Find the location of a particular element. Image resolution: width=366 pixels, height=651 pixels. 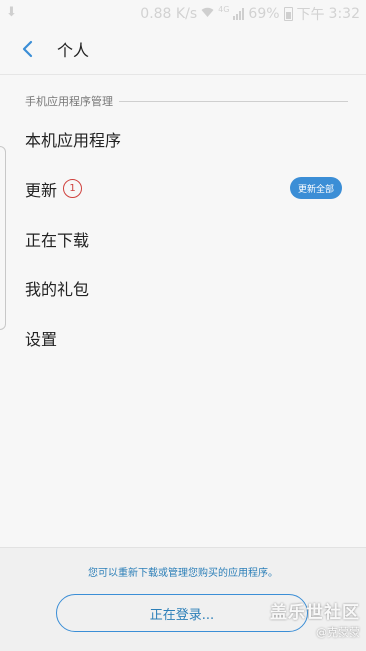

menu-item-downloading: 正在下载 is located at coordinates (183, 238).